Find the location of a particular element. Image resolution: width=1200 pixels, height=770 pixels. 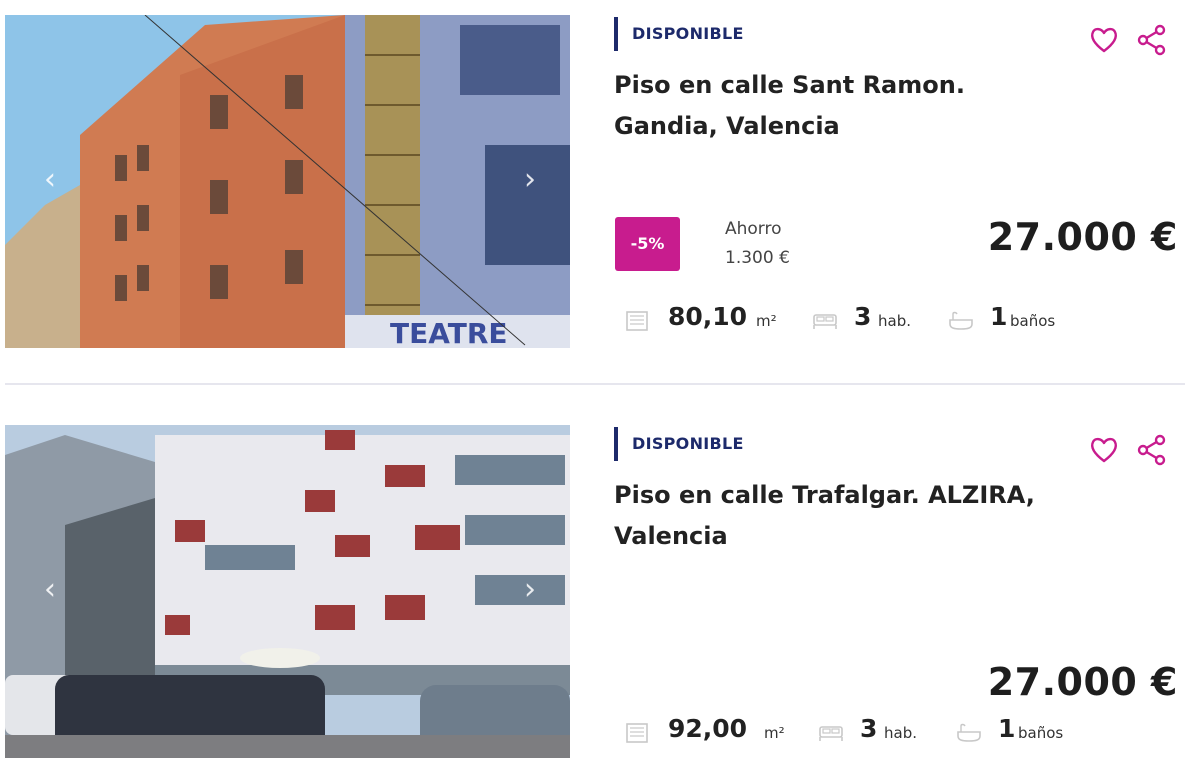

saving-value: 1.300 € is located at coordinates (757, 258).